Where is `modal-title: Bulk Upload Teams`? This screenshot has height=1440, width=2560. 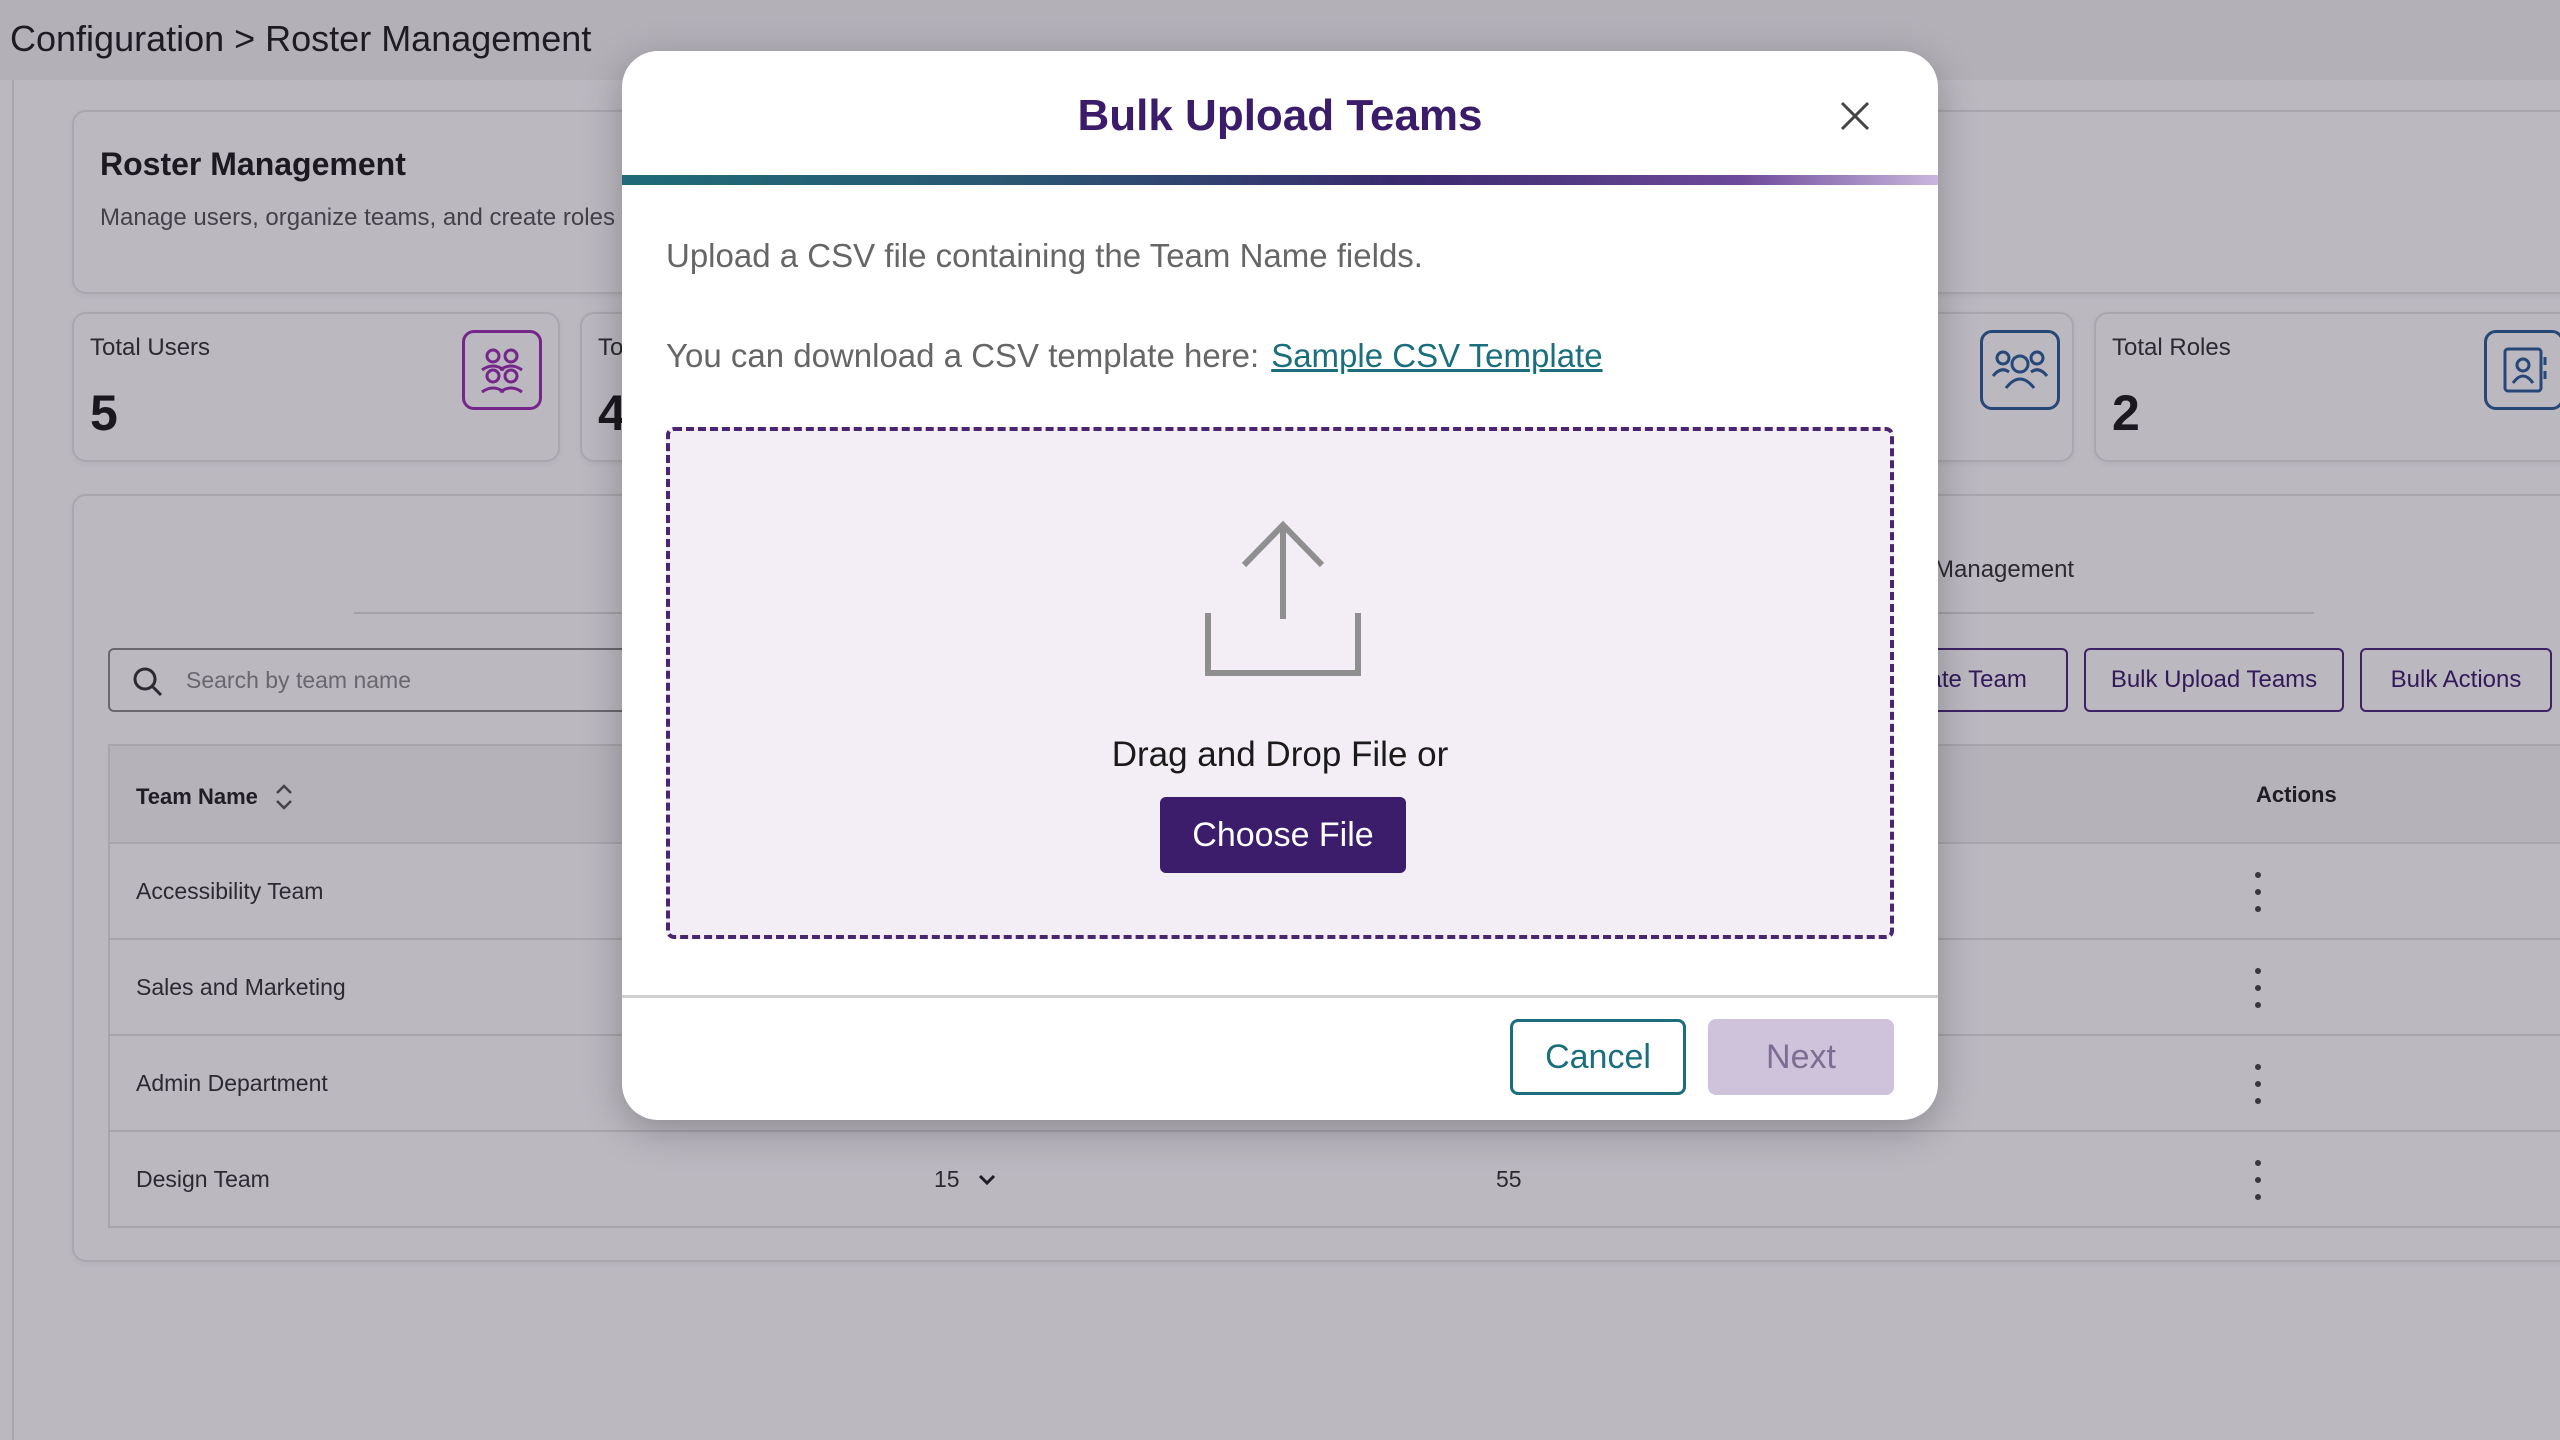 modal-title: Bulk Upload Teams is located at coordinates (1280, 115).